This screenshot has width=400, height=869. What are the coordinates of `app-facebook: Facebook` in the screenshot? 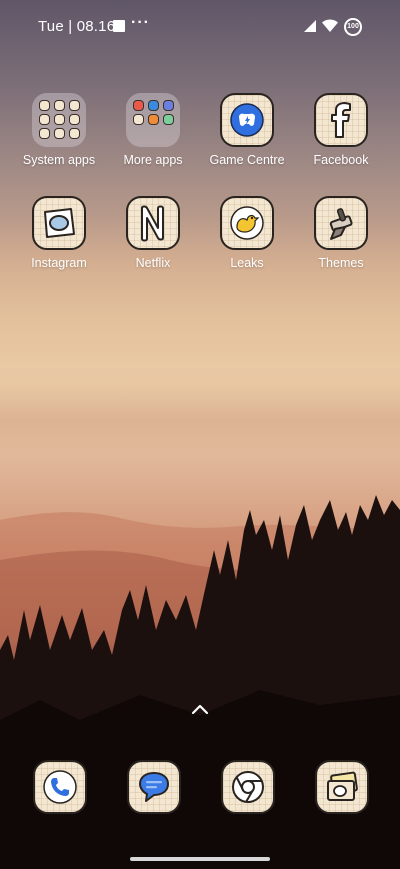 It's located at (341, 130).